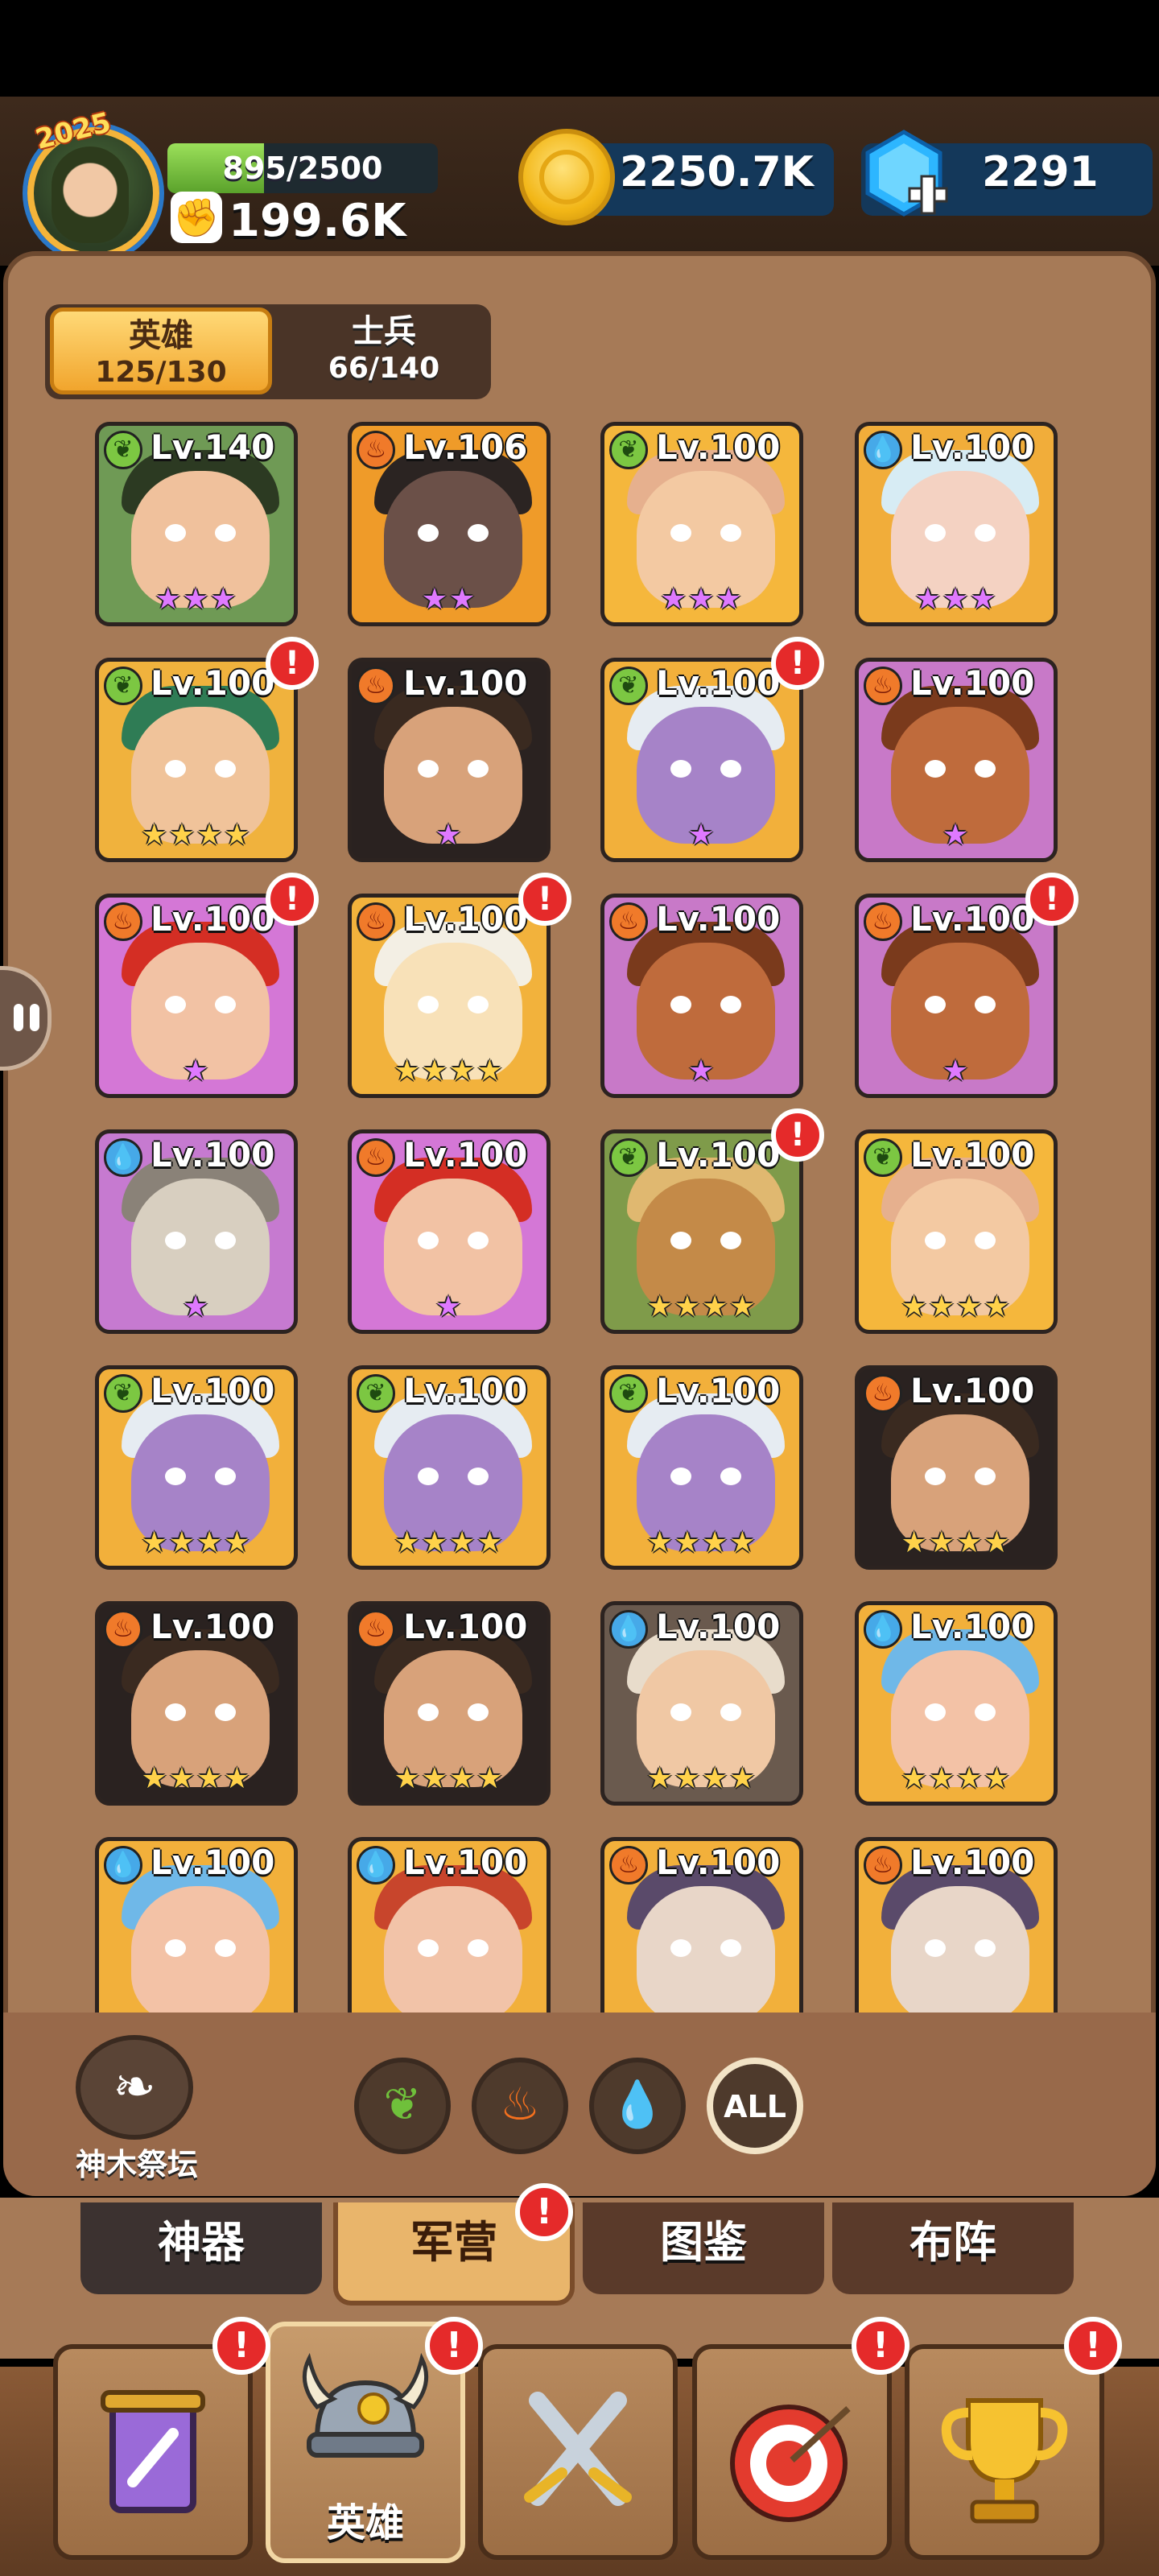 Image resolution: width=1159 pixels, height=2576 pixels. What do you see at coordinates (1093, 2346) in the screenshot?
I see `trophy-alert-badge: !` at bounding box center [1093, 2346].